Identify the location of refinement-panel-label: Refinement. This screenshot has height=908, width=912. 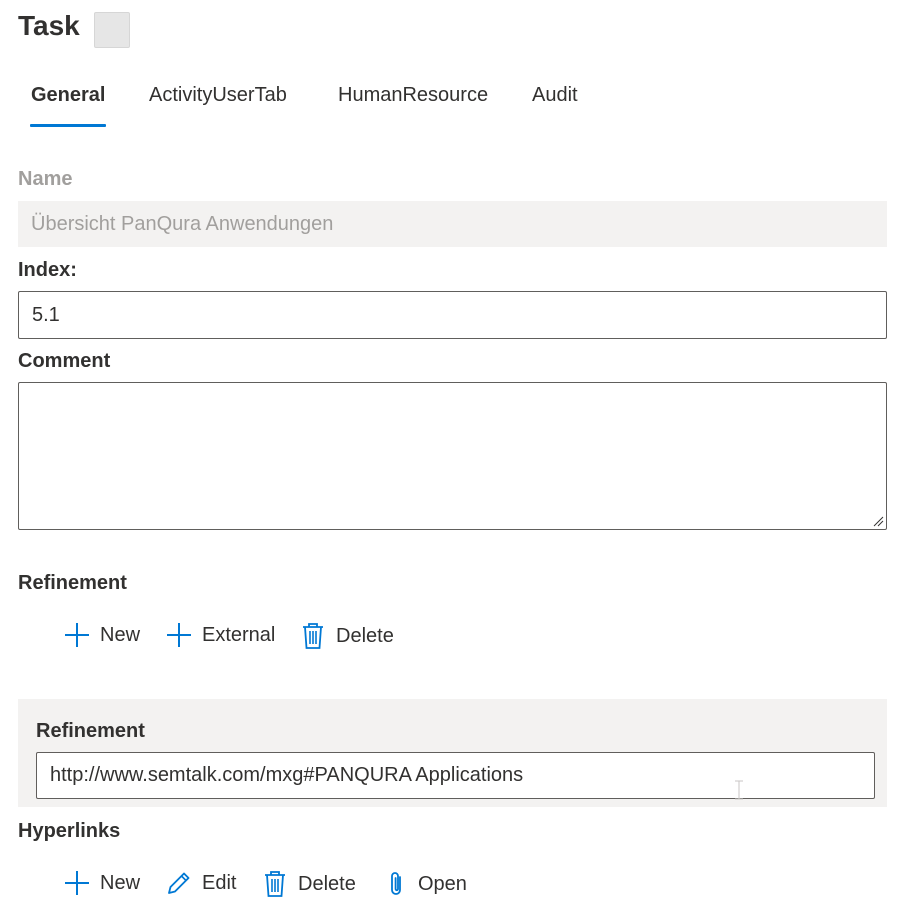
(90, 731).